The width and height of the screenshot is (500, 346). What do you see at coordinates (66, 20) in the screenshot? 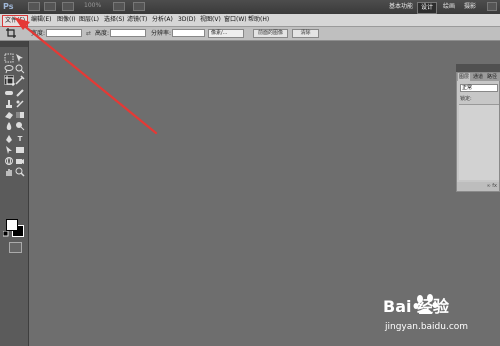
I see `menu-image: 图像(I)` at bounding box center [66, 20].